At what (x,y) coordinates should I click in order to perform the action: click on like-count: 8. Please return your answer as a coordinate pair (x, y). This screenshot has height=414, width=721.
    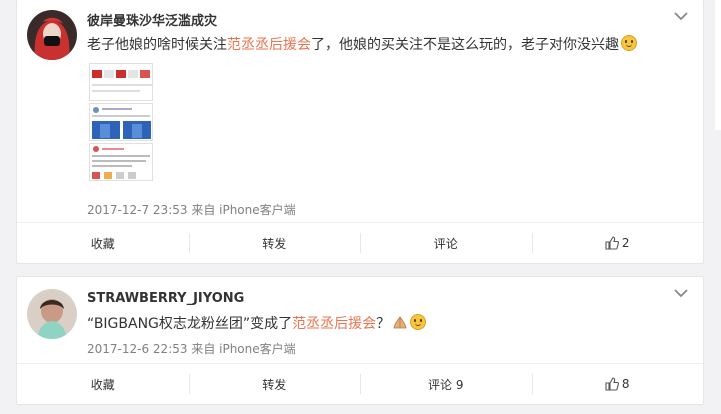
    Looking at the image, I should click on (625, 384).